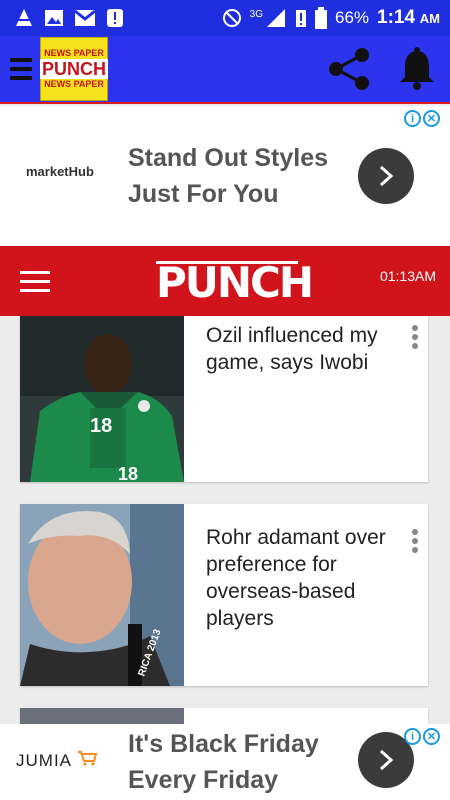 This screenshot has height=800, width=450. Describe the element at coordinates (235, 282) in the screenshot. I see `punch-brand: PUNCH` at that location.